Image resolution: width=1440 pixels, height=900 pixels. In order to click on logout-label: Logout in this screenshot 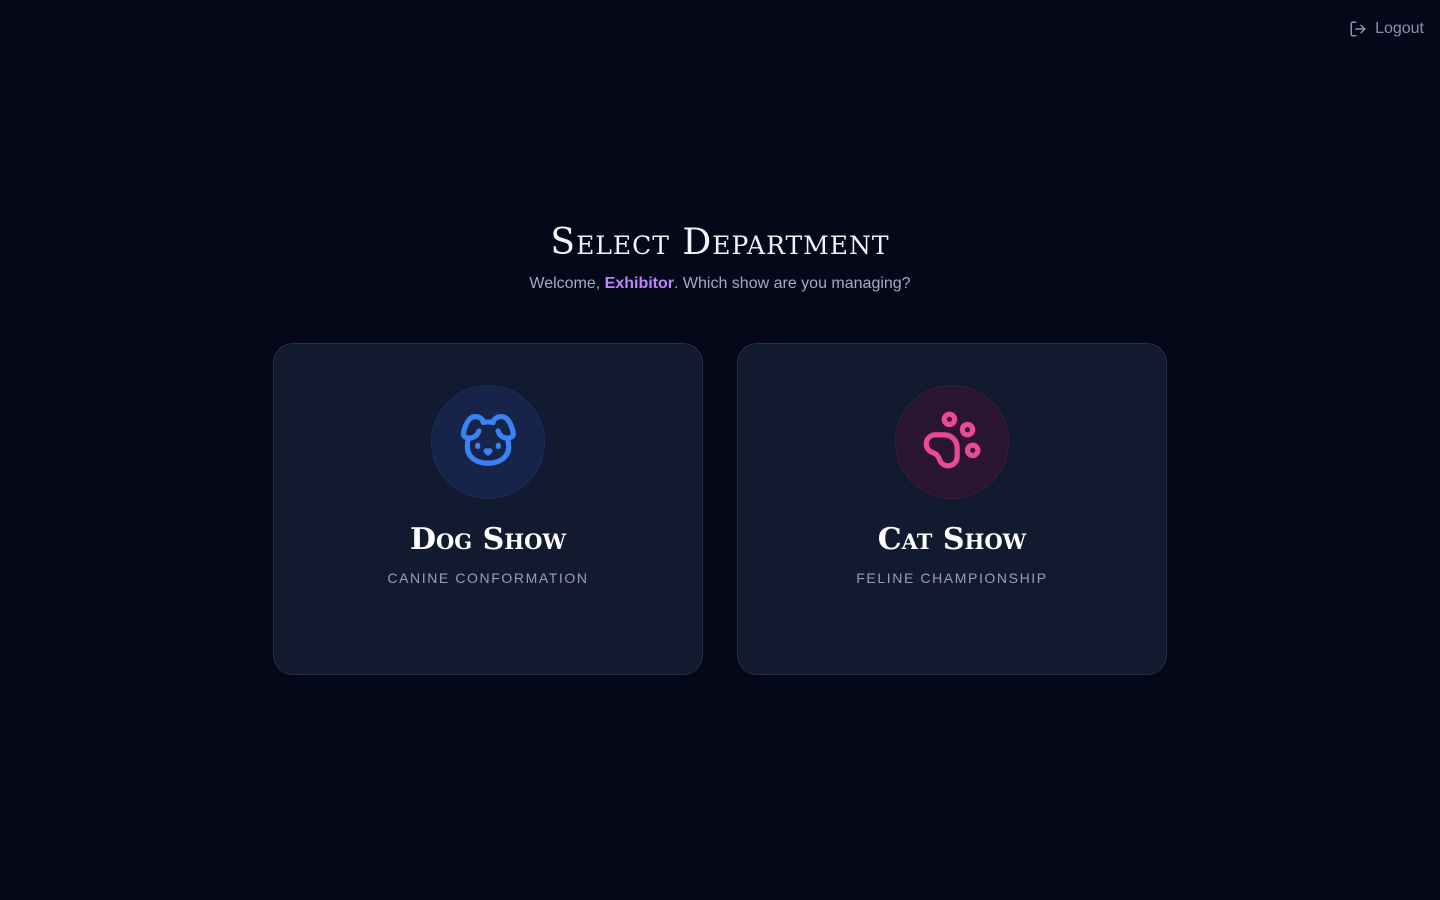, I will do `click(1399, 28)`.